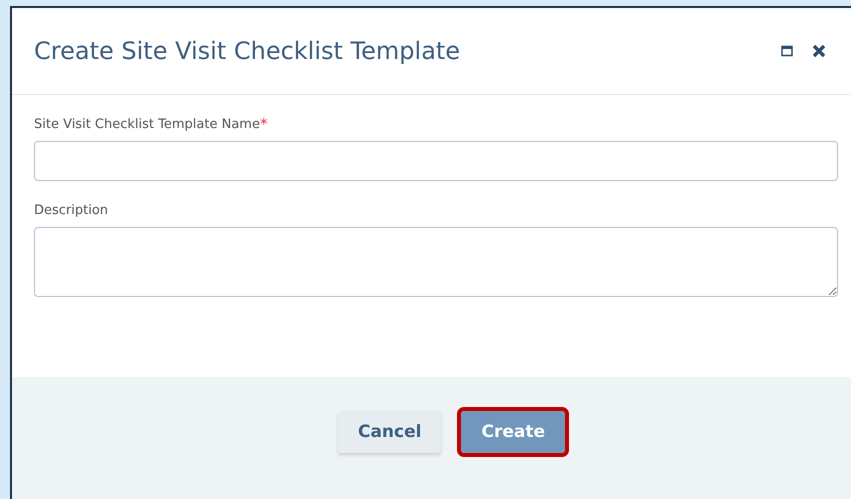  Describe the element at coordinates (787, 51) in the screenshot. I see `maximize-icon` at that location.